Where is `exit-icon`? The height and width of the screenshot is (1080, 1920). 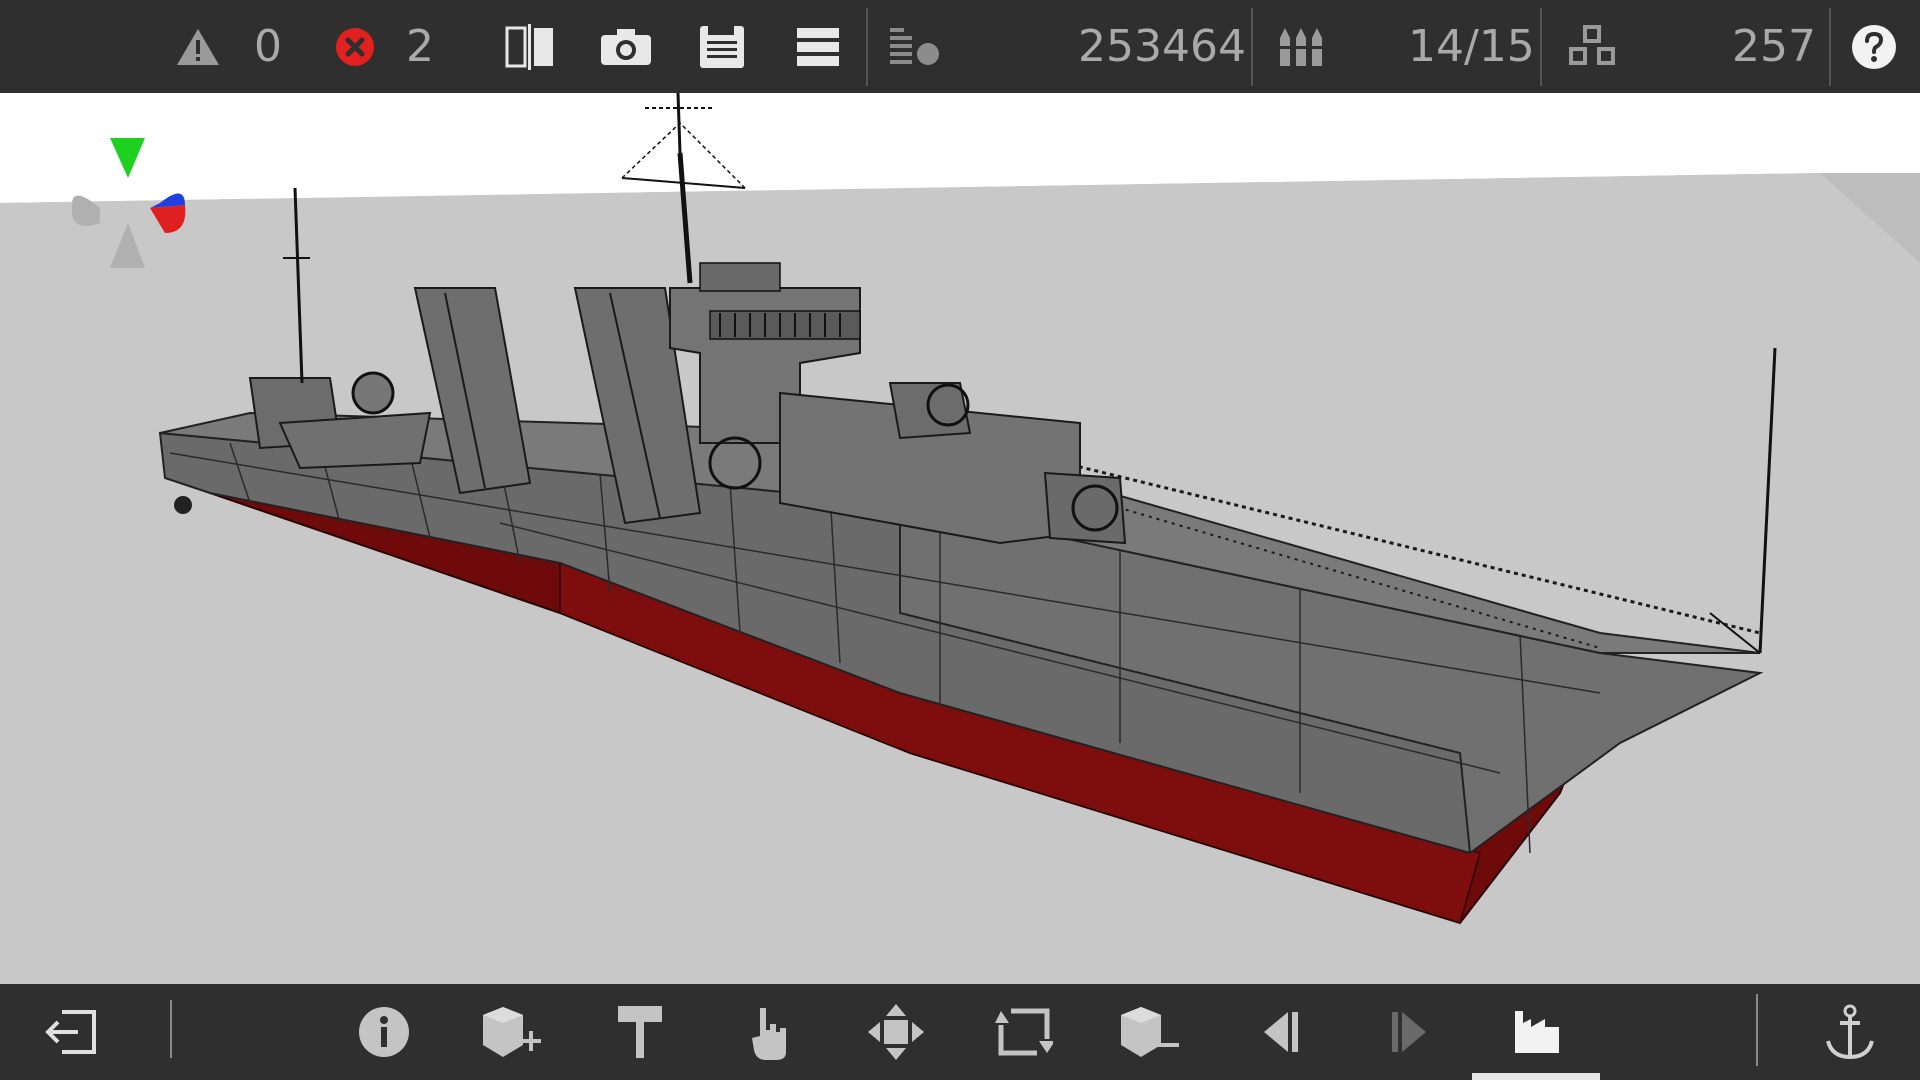 exit-icon is located at coordinates (72, 1032).